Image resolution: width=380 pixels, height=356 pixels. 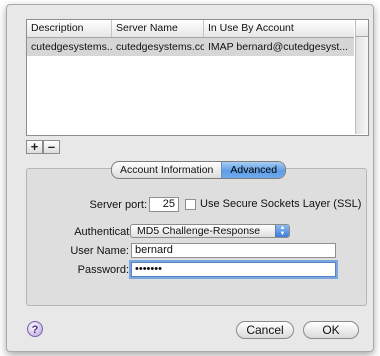 I want to click on column-header-in-use-by-account: In Use By Account, so click(x=279, y=28).